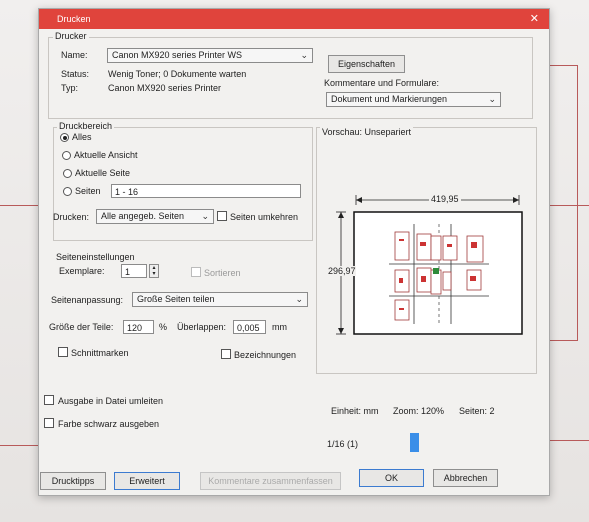  Describe the element at coordinates (342, 271) in the screenshot. I see `preview-height-label: 296,97` at that location.